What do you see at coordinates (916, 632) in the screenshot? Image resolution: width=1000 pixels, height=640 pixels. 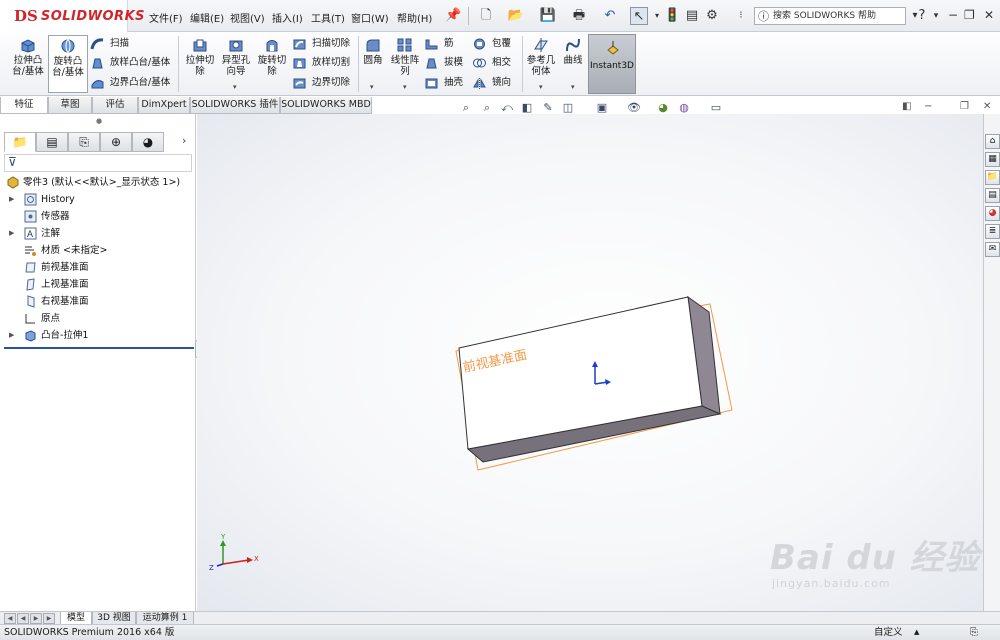 I see `customize-dropdown-icon: ▲` at bounding box center [916, 632].